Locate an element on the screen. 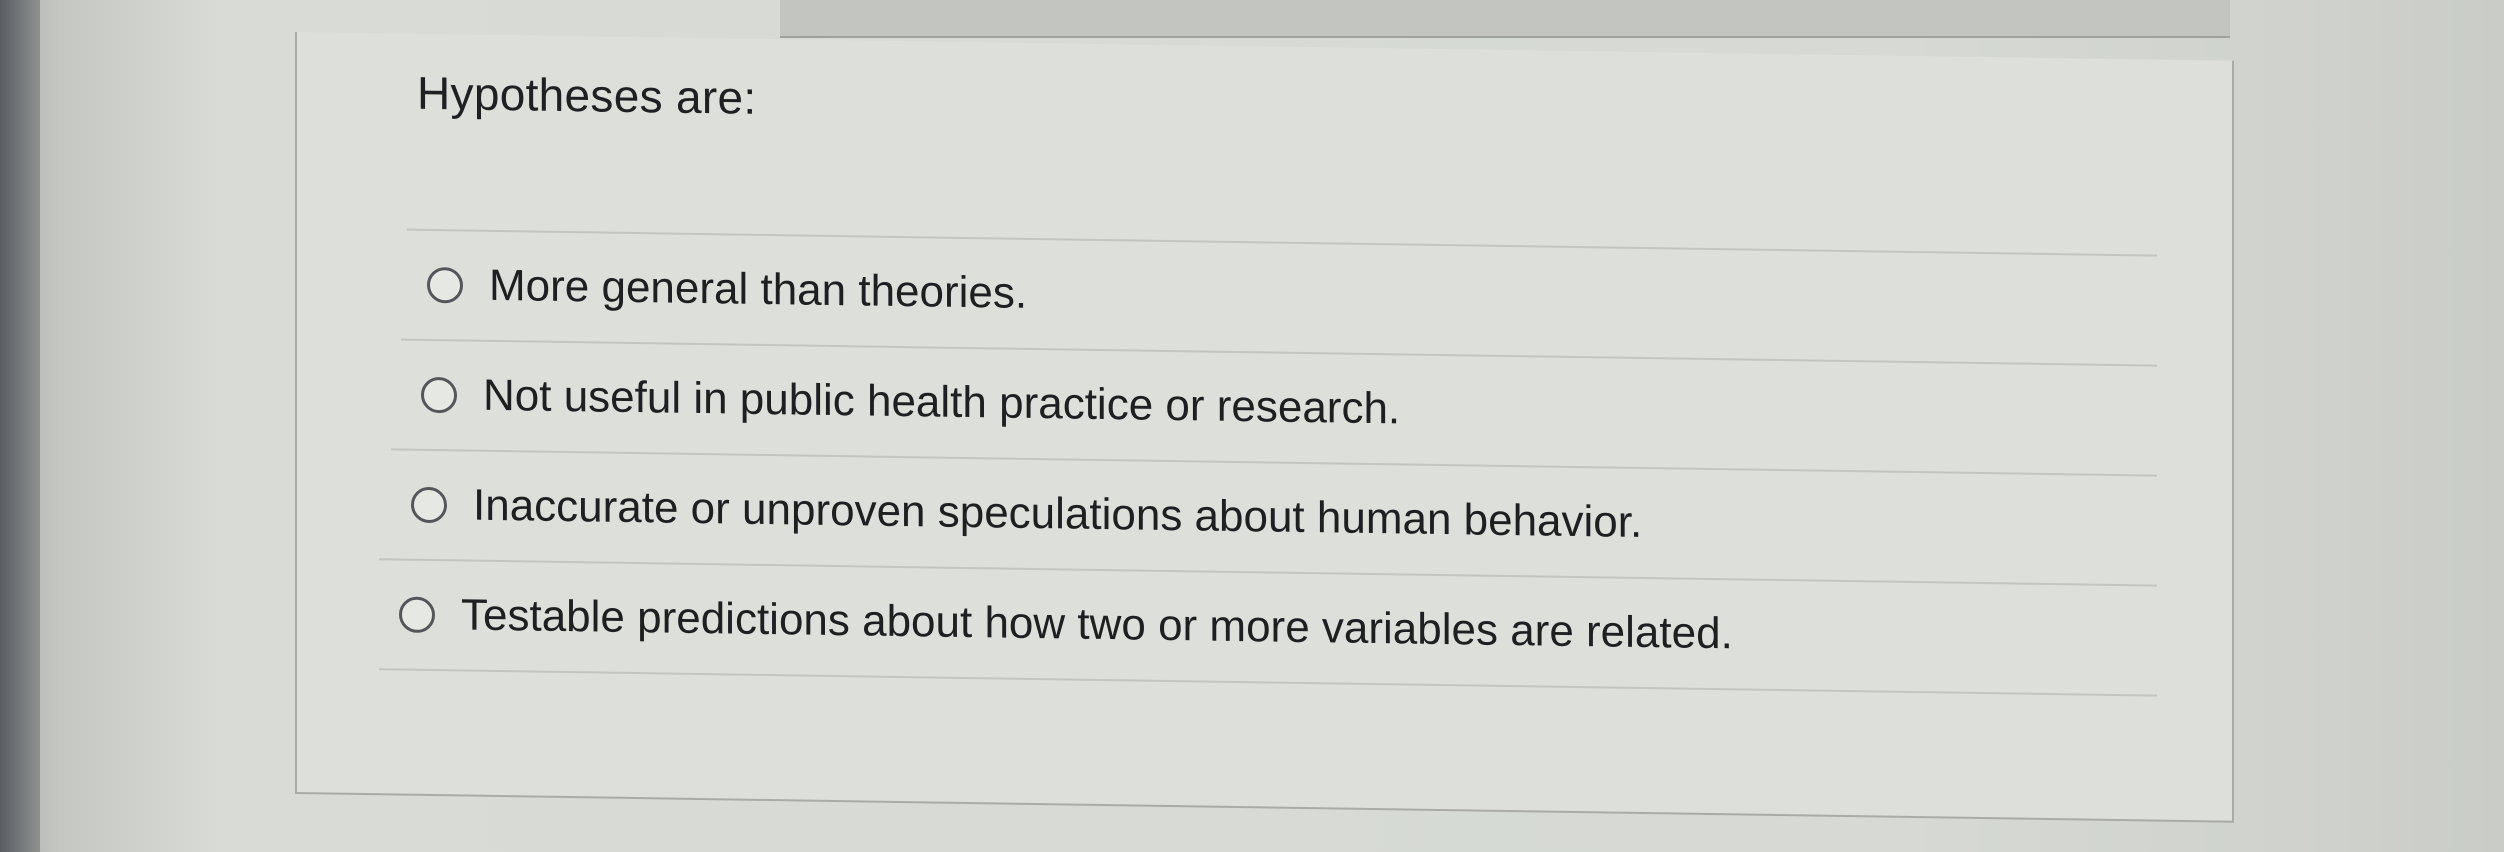 Image resolution: width=2504 pixels, height=852 pixels. background-shadow is located at coordinates (20, 426).